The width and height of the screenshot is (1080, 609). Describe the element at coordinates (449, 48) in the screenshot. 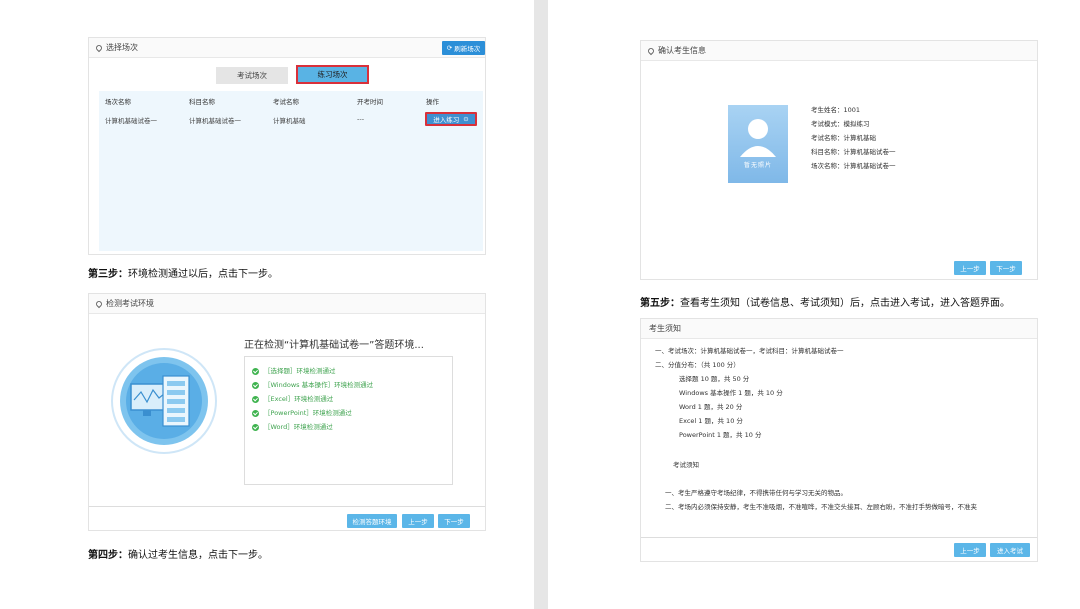

I see `refresh-icon: ⟳` at that location.